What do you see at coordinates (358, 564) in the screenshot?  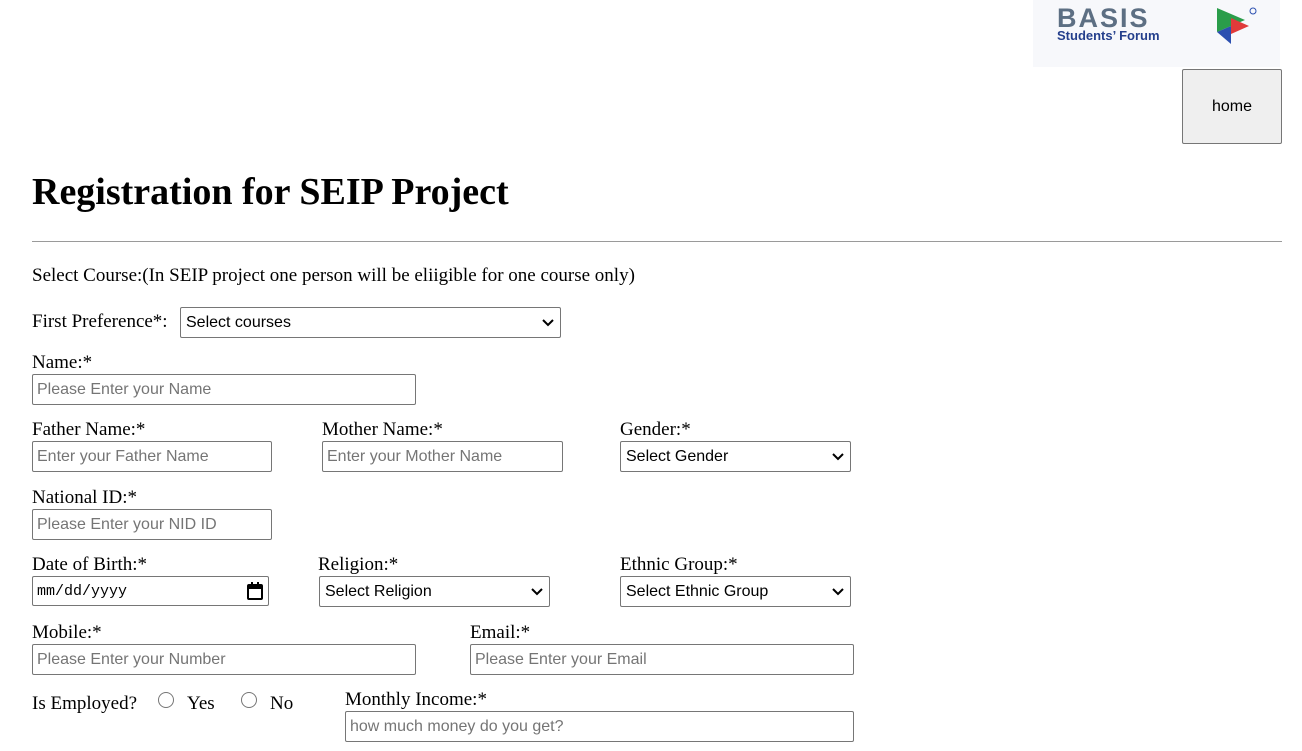 I see `religion-label: Religion:*` at bounding box center [358, 564].